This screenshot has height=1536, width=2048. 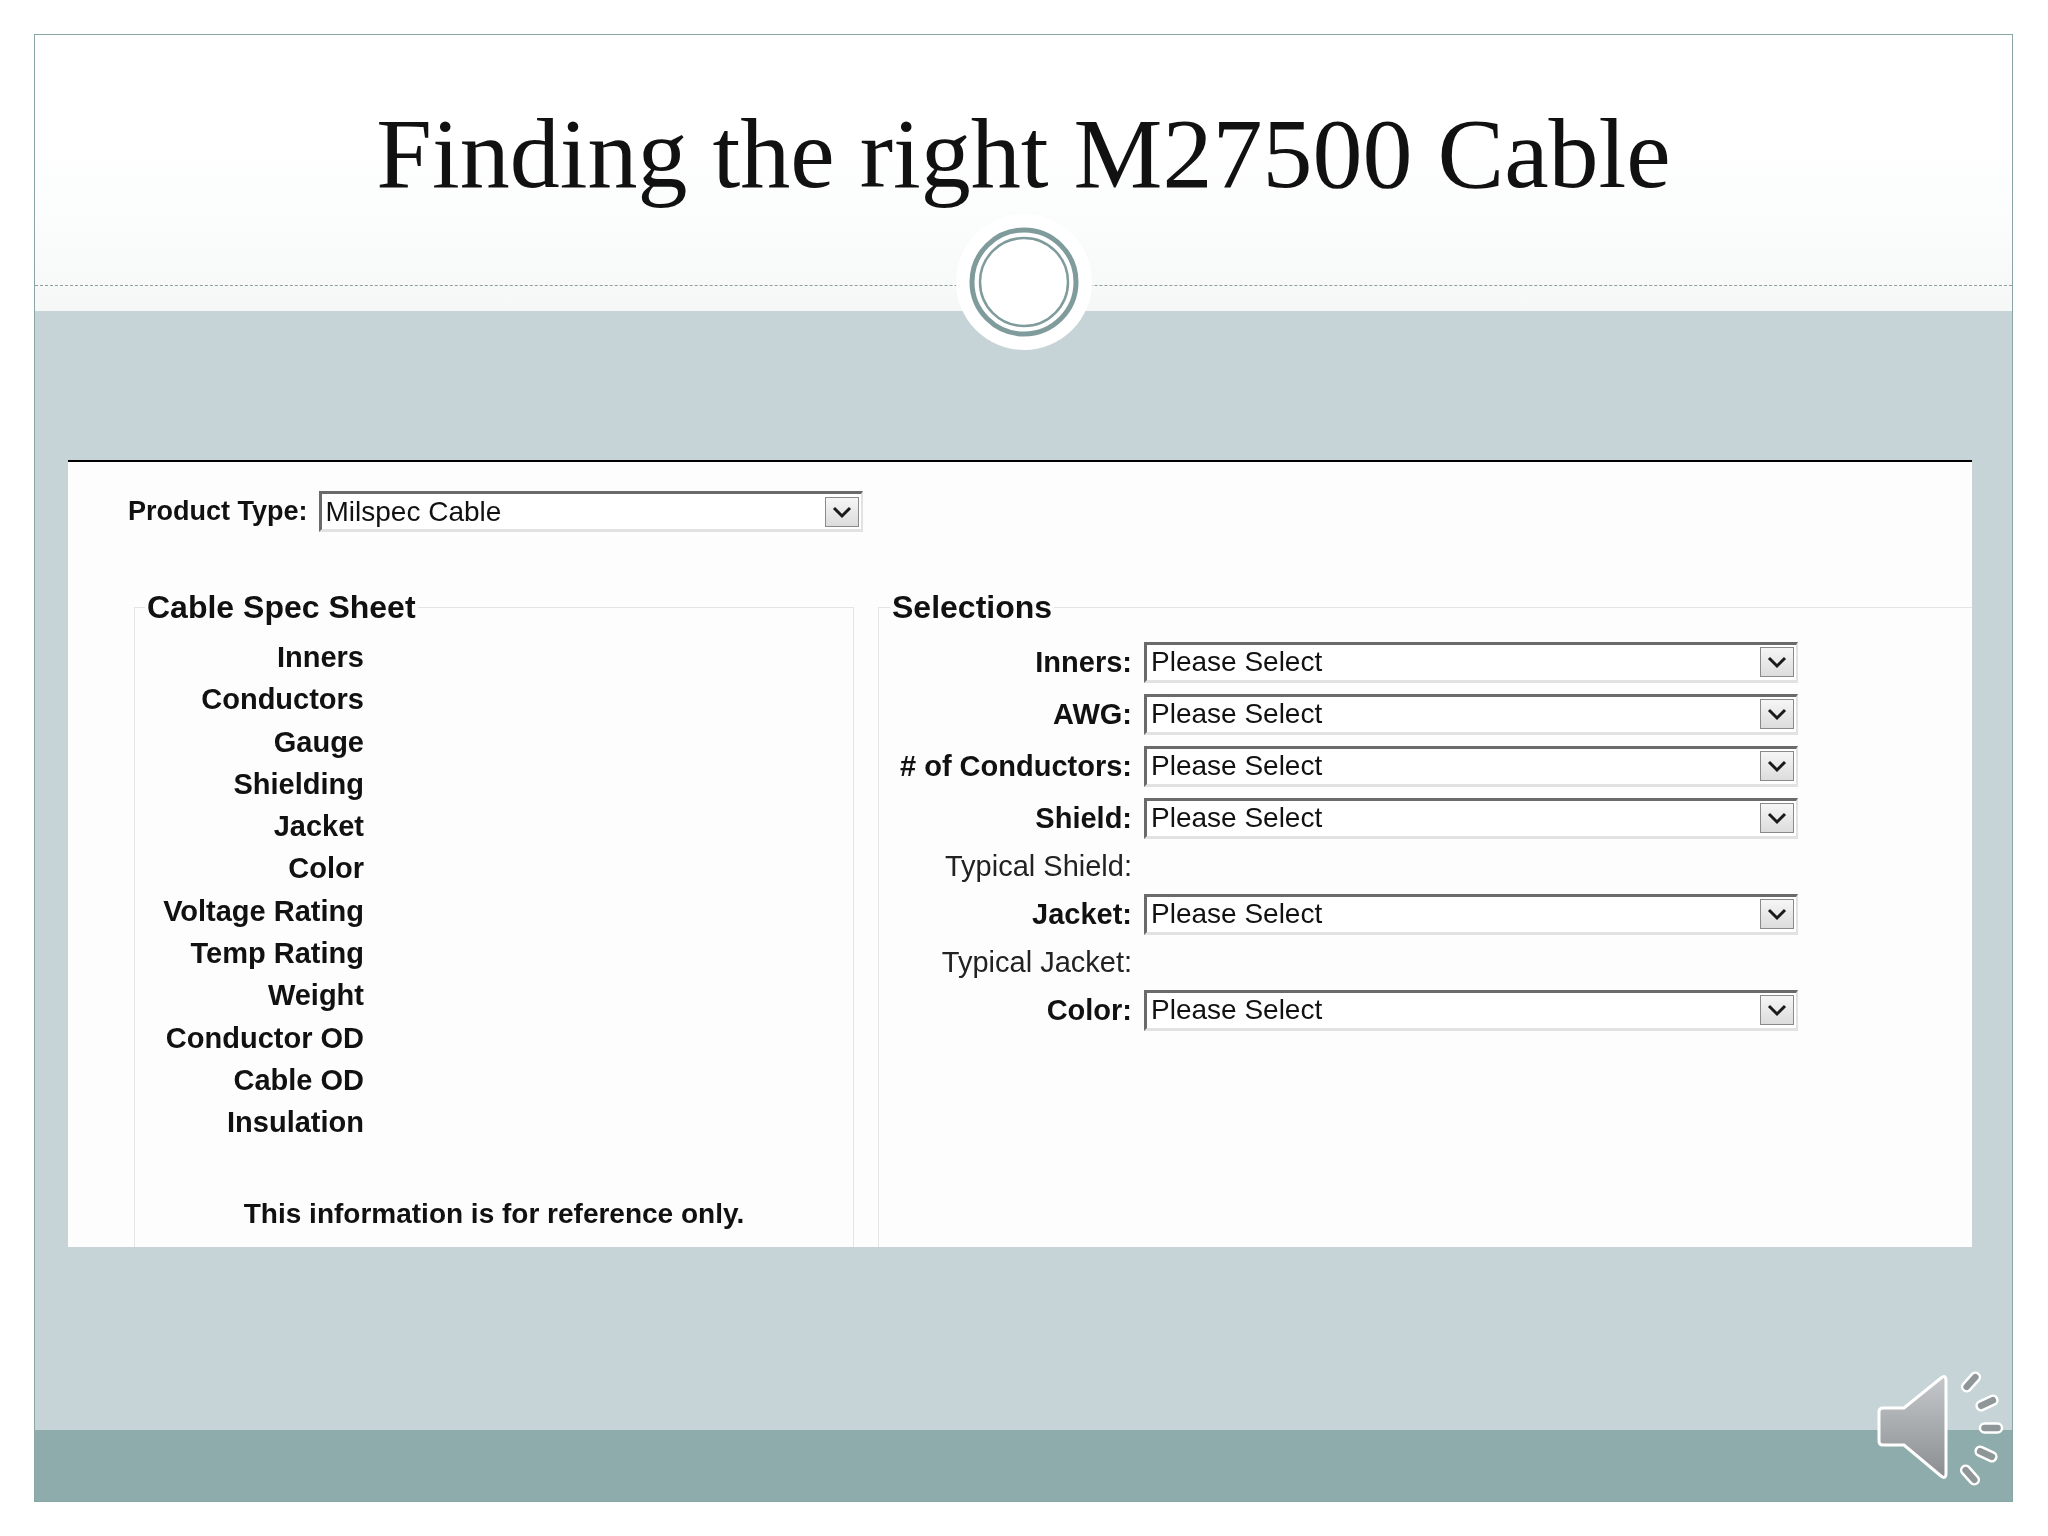 What do you see at coordinates (315, 996) in the screenshot?
I see `spec-field-label: Weight` at bounding box center [315, 996].